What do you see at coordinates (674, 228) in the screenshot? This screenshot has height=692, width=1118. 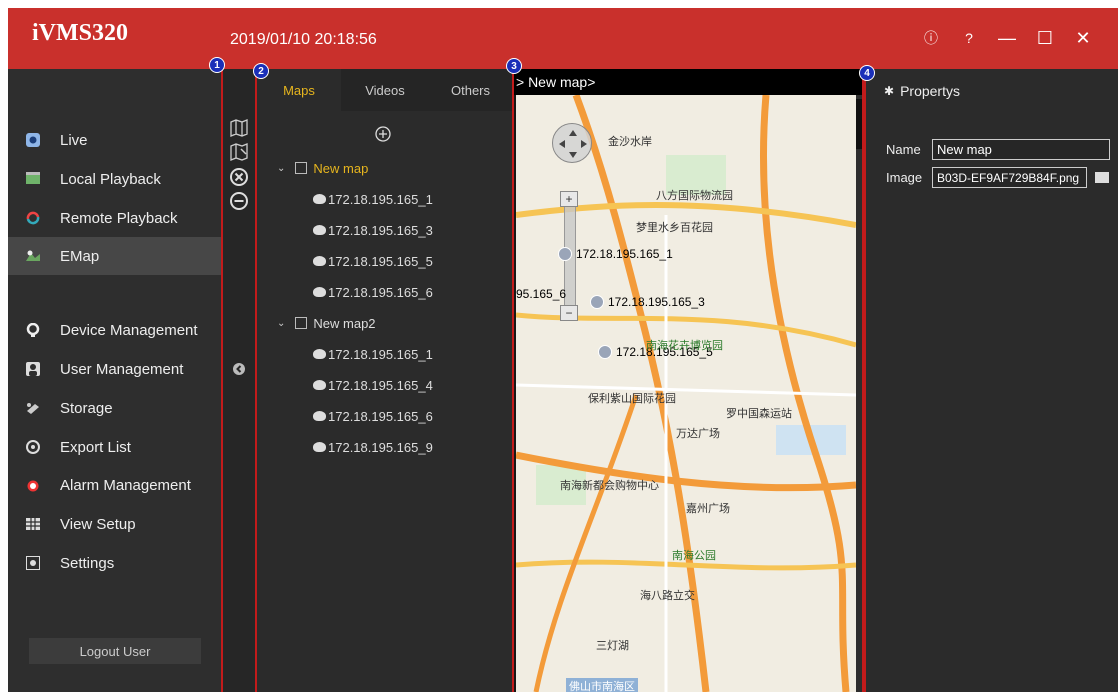 I see `map-label: 梦里水乡百花园` at bounding box center [674, 228].